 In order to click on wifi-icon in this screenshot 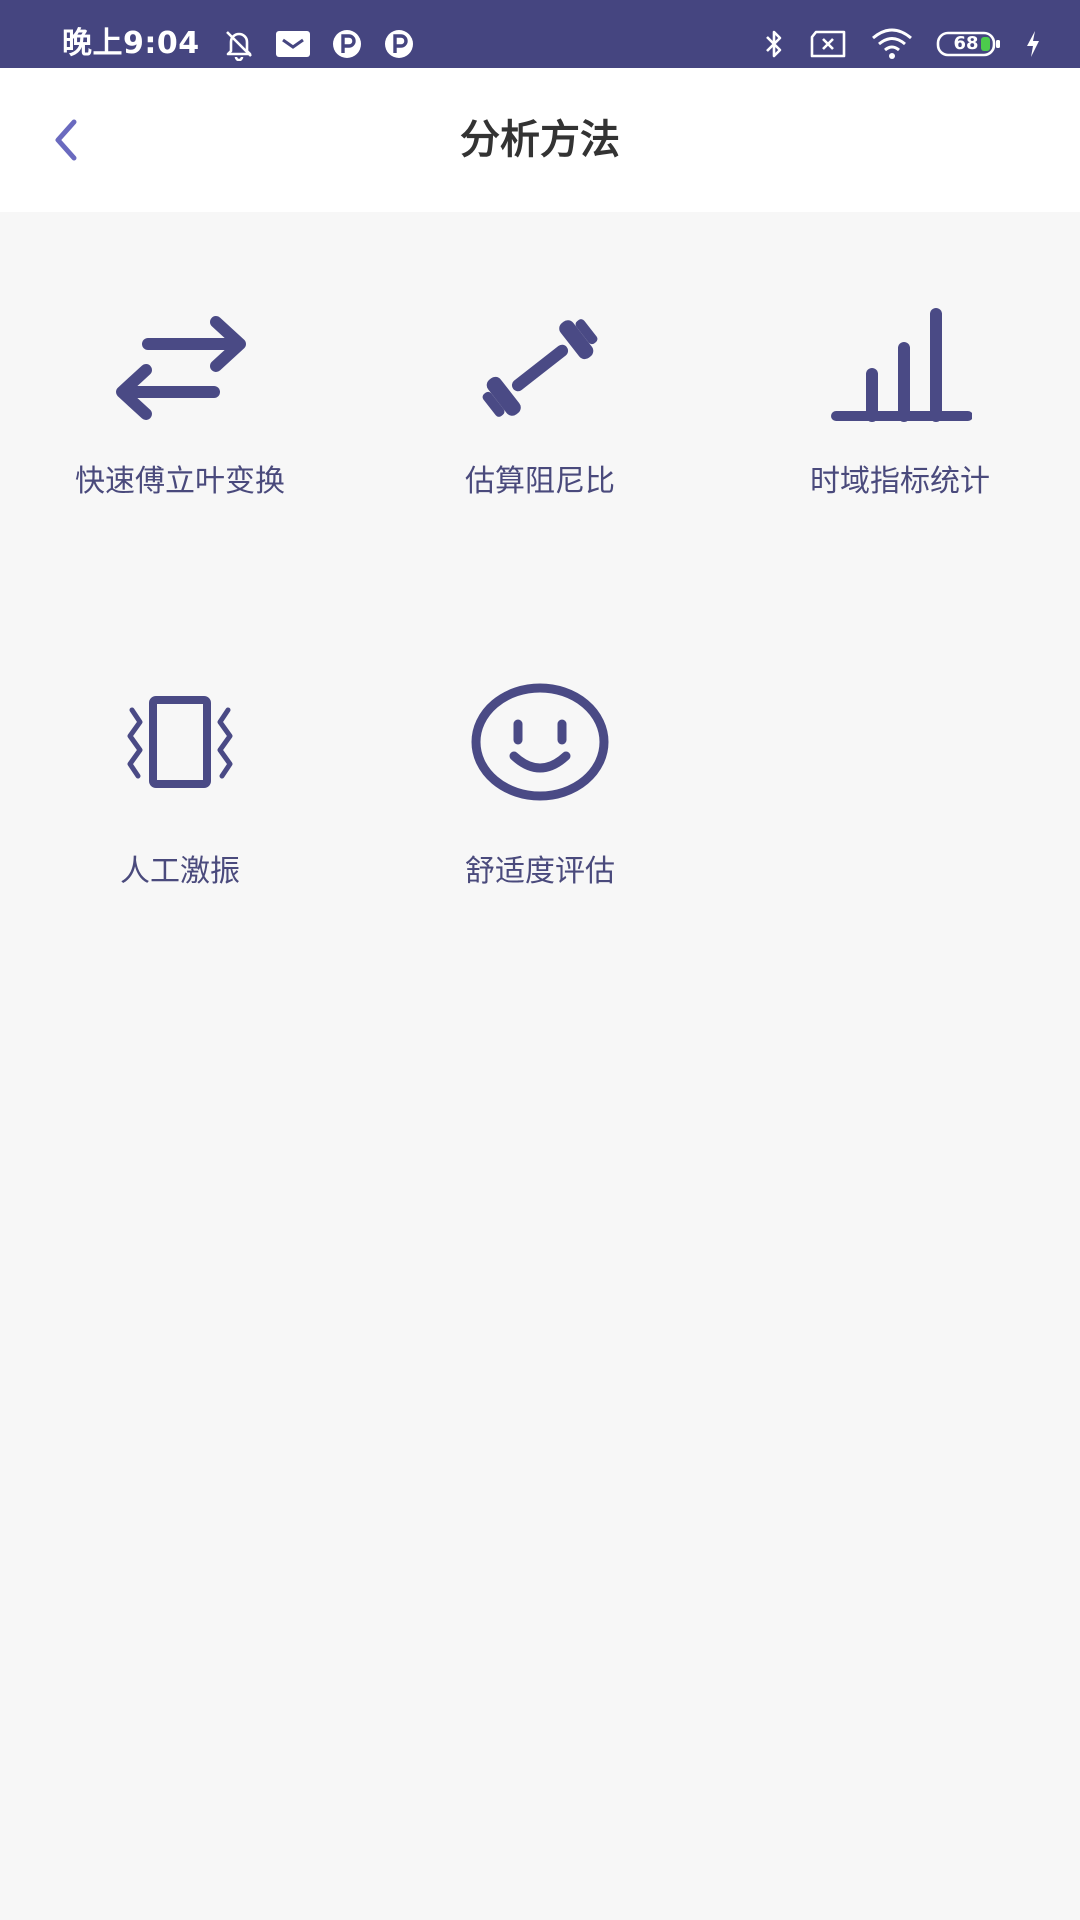, I will do `click(892, 43)`.